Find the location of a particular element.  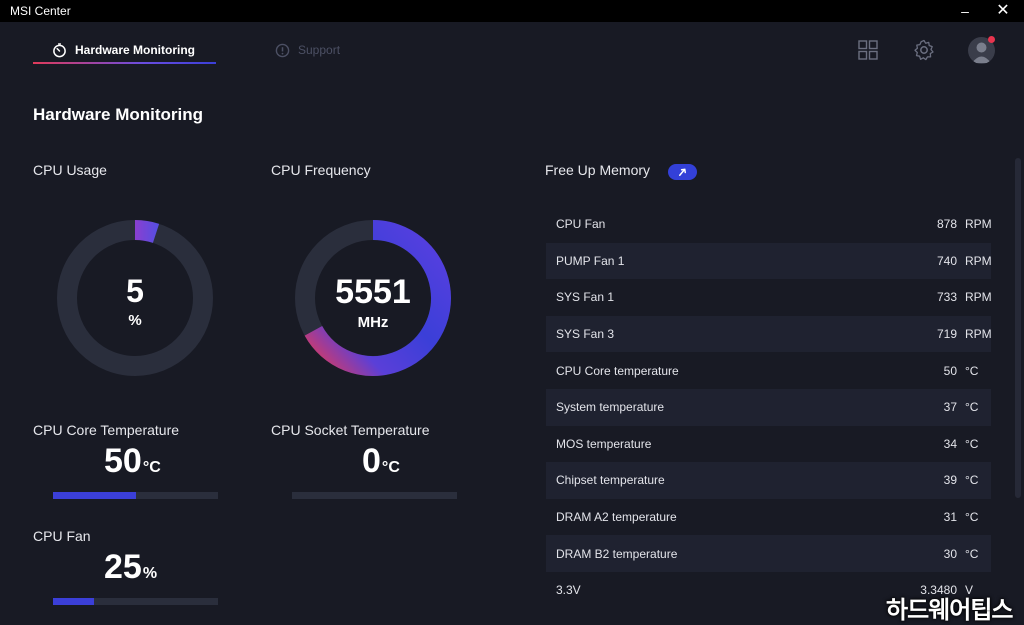

rocket-icon is located at coordinates (682, 172).